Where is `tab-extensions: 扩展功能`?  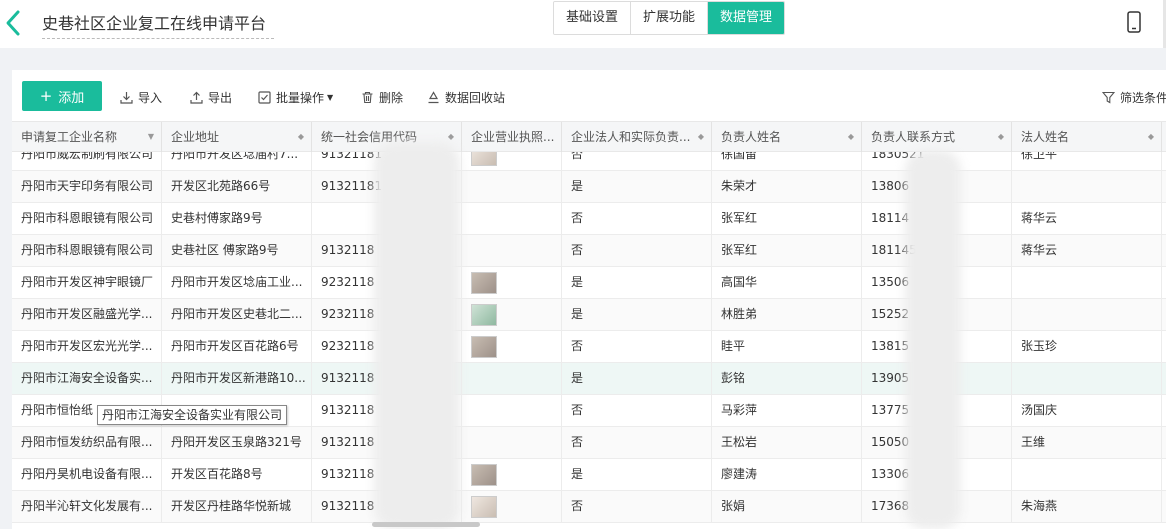 tab-extensions: 扩展功能 is located at coordinates (670, 18).